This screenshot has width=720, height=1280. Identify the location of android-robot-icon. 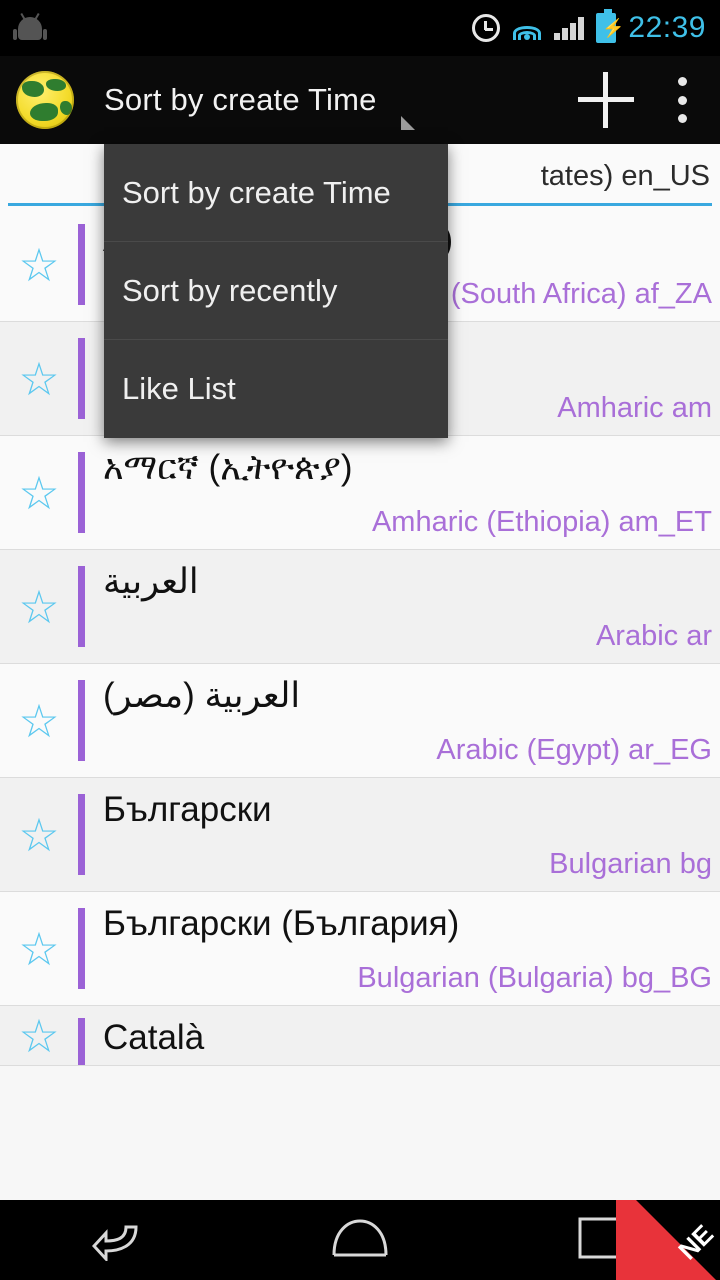
(30, 26).